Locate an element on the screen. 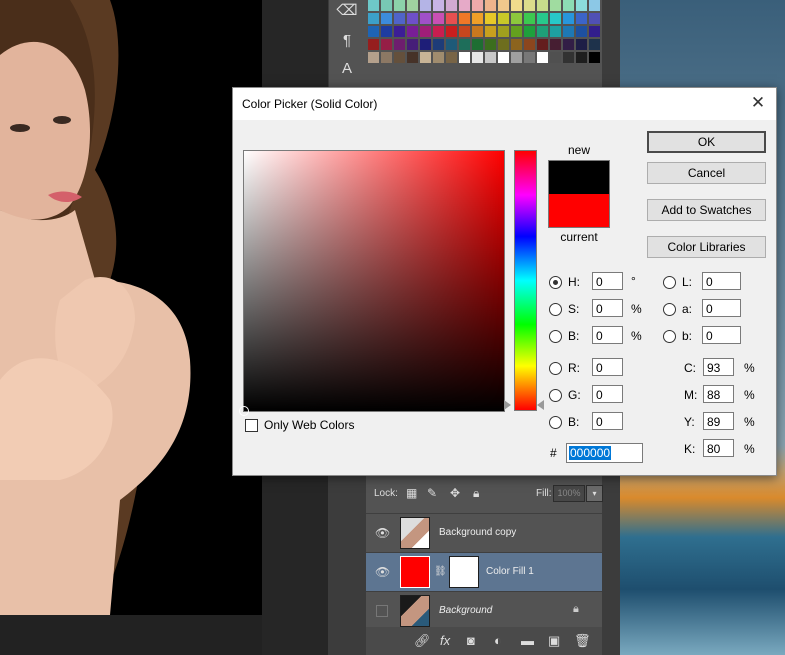 The width and height of the screenshot is (785, 655). lab-b-field: 0 is located at coordinates (721, 335).